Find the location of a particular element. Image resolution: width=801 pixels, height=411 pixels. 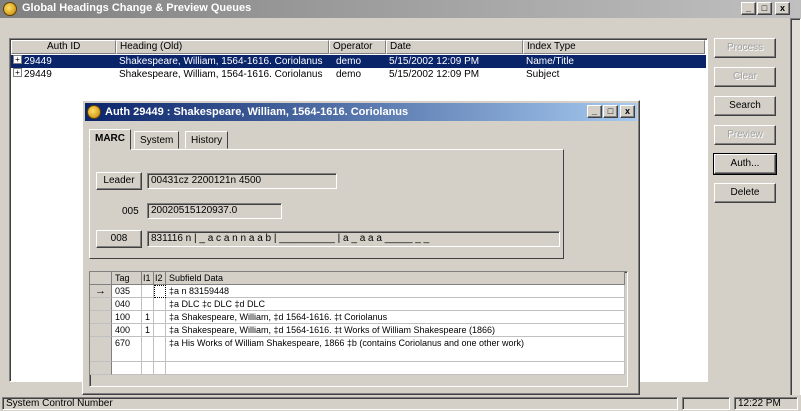

main-window-title: Global Headings Change & Preview Queues is located at coordinates (137, 8).